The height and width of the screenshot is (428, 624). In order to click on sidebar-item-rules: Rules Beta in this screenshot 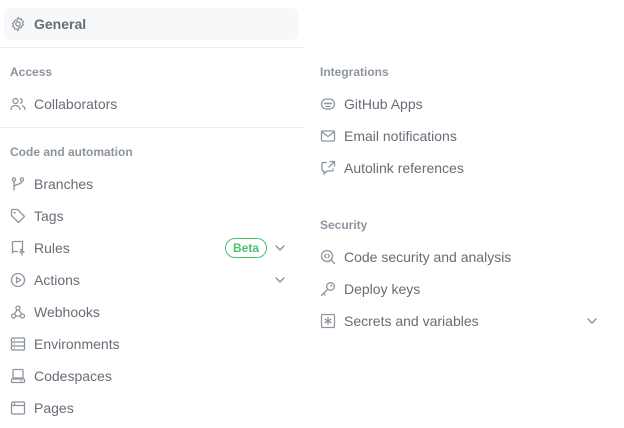, I will do `click(151, 248)`.